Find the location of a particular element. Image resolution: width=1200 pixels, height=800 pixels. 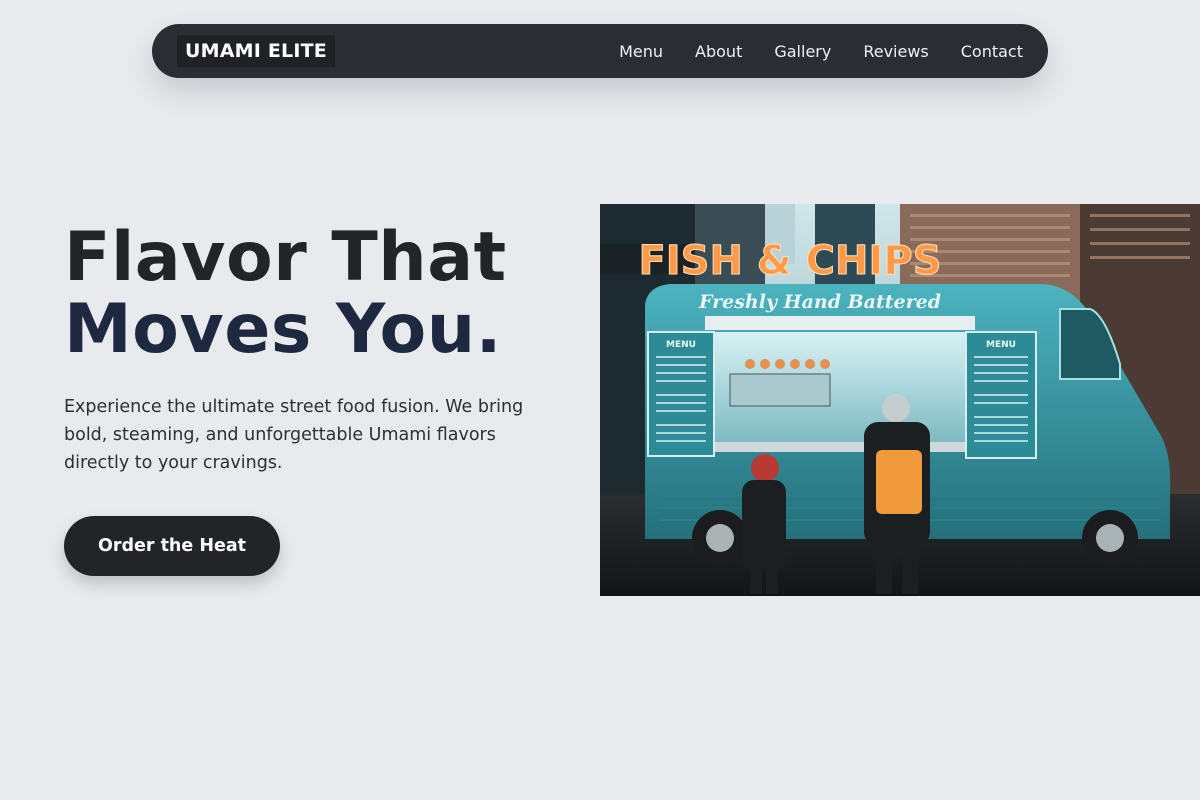

nav-link-about: About is located at coordinates (718, 51).